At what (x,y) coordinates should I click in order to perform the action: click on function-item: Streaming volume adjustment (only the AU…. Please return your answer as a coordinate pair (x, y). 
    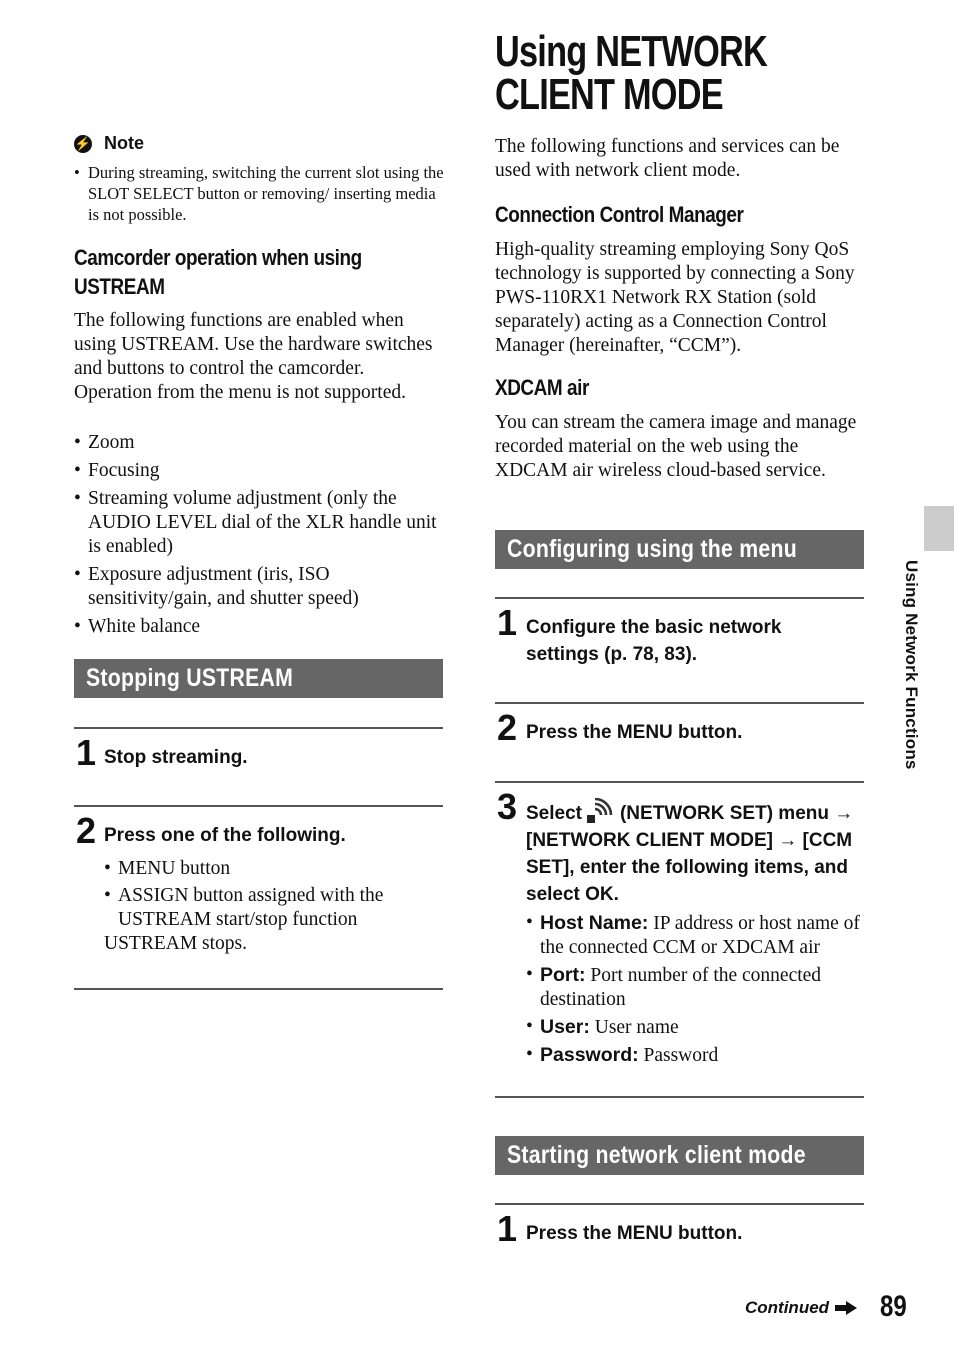
    Looking at the image, I should click on (260, 523).